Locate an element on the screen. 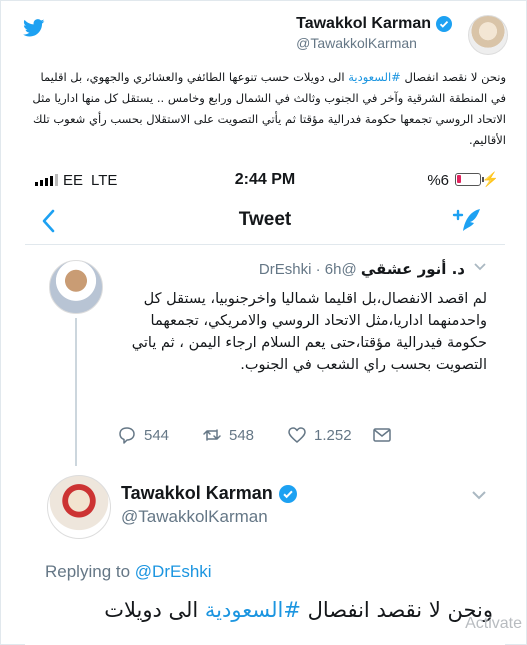  main-text-part-2: الى دويلات is located at coordinates (154, 610).